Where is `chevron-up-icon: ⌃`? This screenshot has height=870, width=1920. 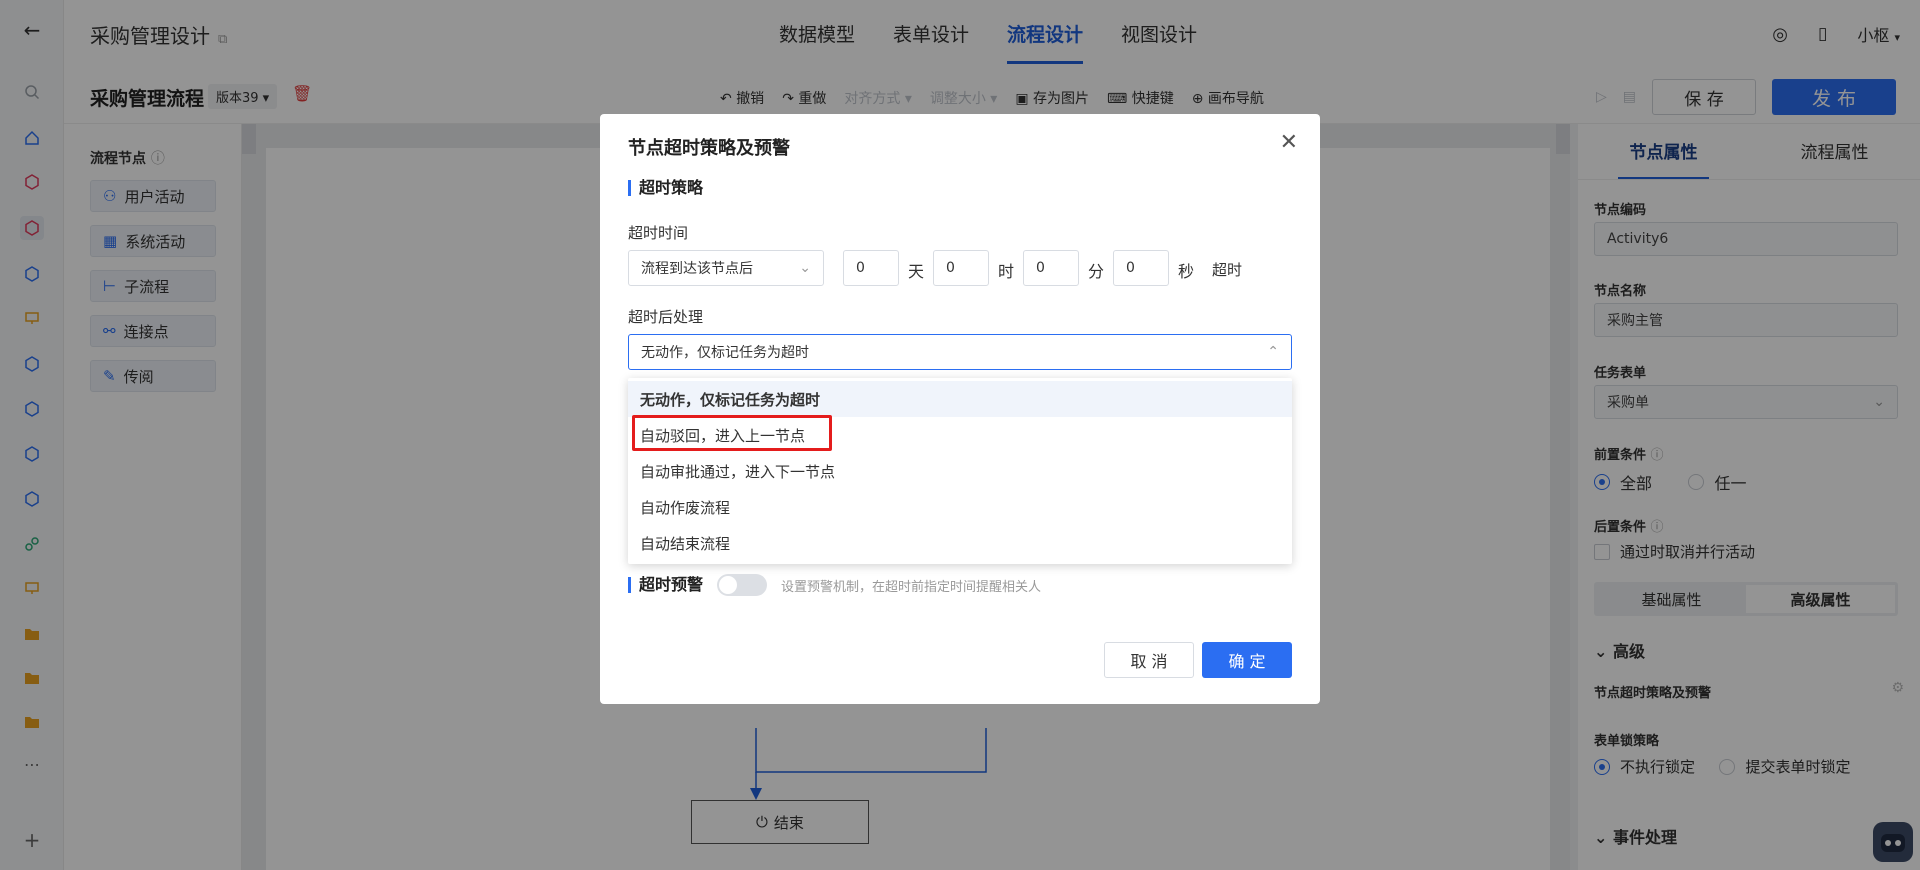 chevron-up-icon: ⌃ is located at coordinates (1273, 352).